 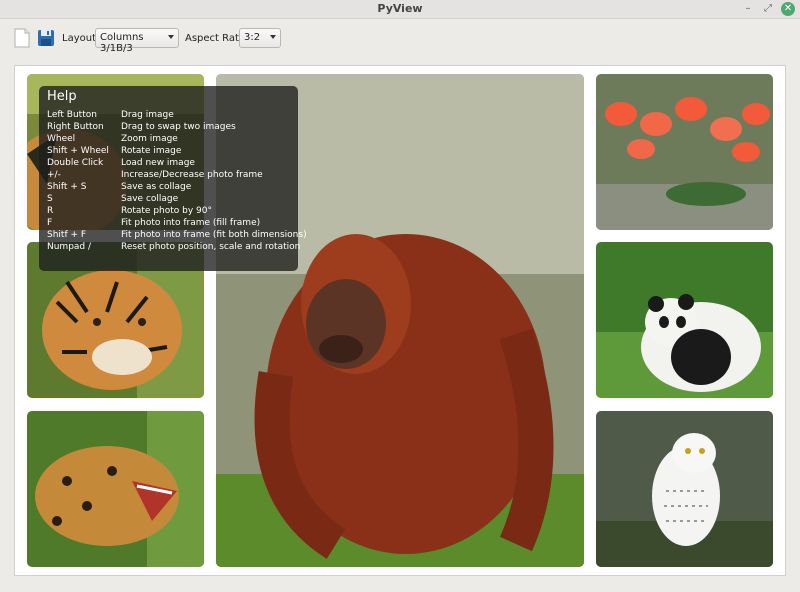 I want to click on help-key: Shitf + F, so click(x=67, y=235).